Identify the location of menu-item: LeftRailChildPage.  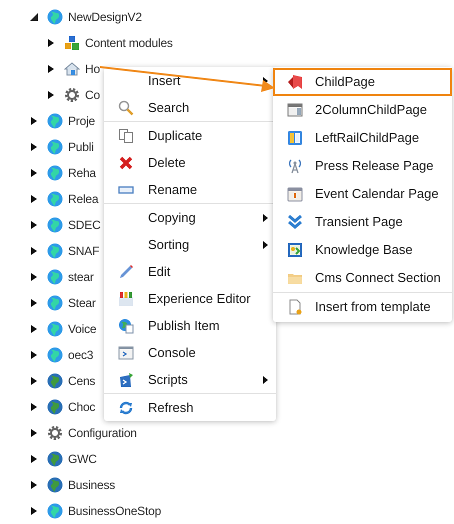
(362, 138).